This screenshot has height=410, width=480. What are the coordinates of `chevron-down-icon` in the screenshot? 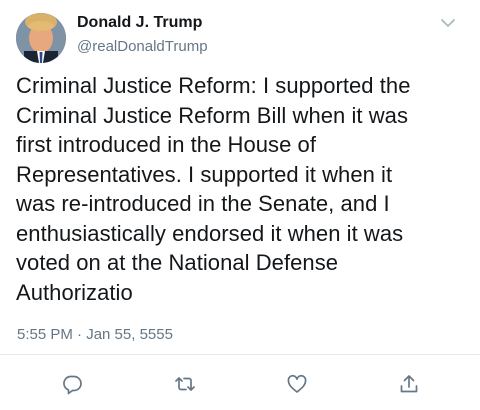 It's located at (448, 22).